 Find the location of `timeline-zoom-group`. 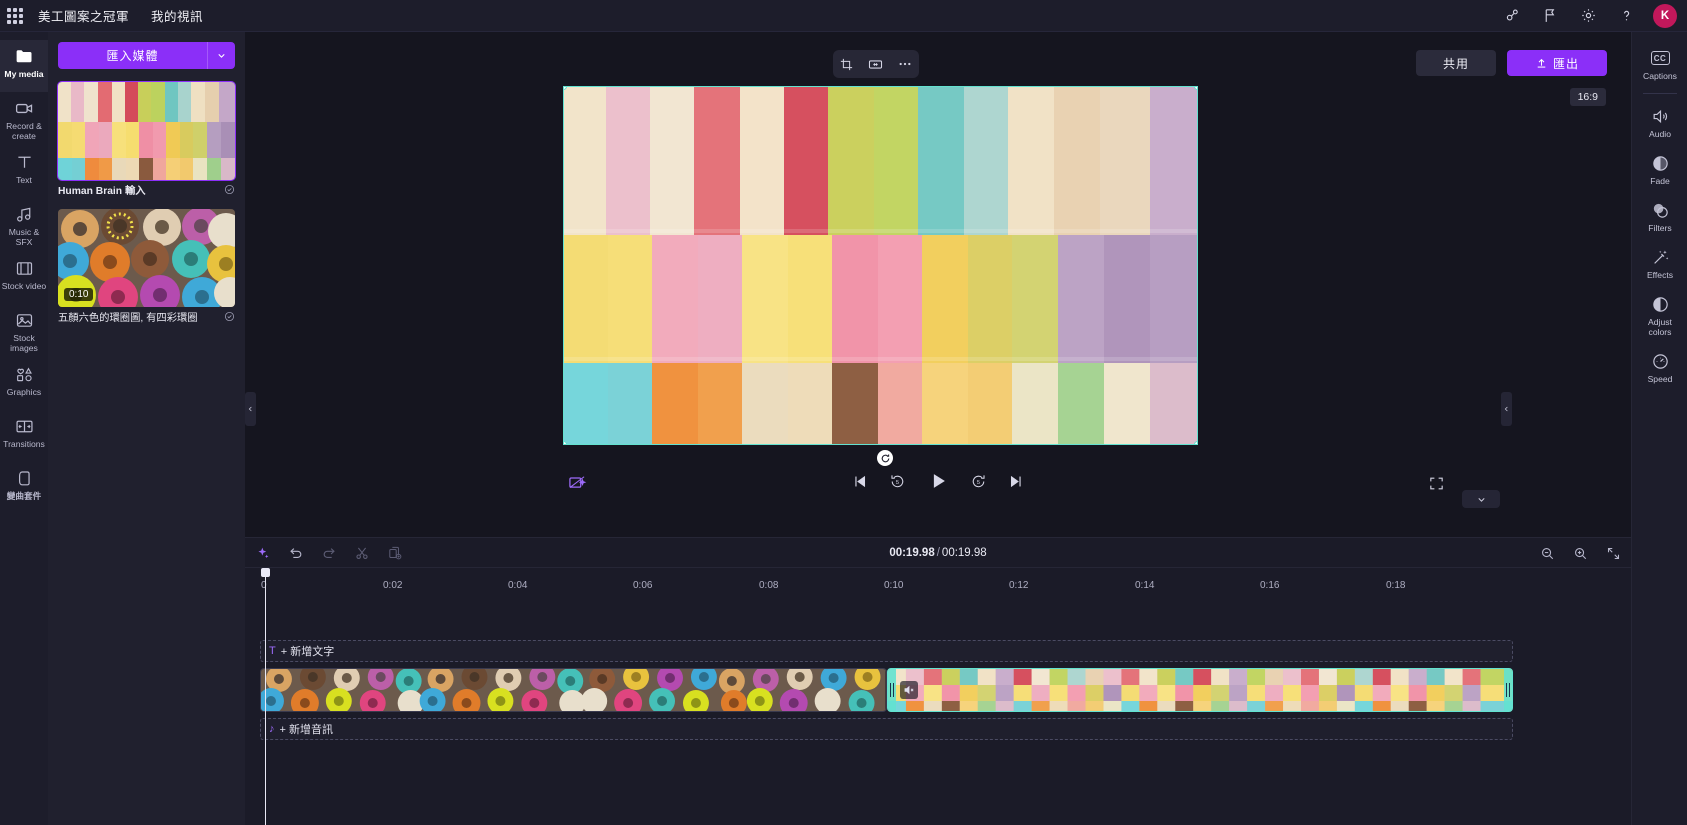

timeline-zoom-group is located at coordinates (1580, 553).